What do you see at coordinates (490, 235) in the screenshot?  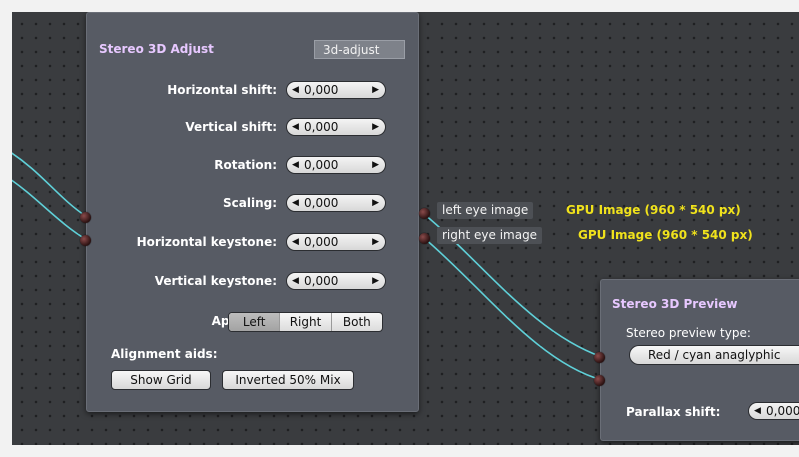 I see `right-eye-output-label: right eye image` at bounding box center [490, 235].